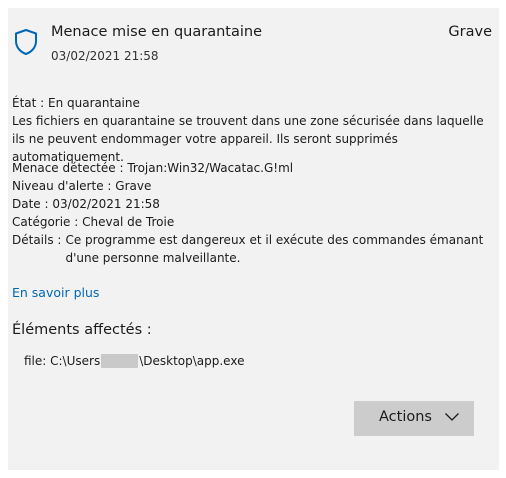 The image size is (506, 478). What do you see at coordinates (82, 330) in the screenshot?
I see `affected-items-heading: Éléments affectés :` at bounding box center [82, 330].